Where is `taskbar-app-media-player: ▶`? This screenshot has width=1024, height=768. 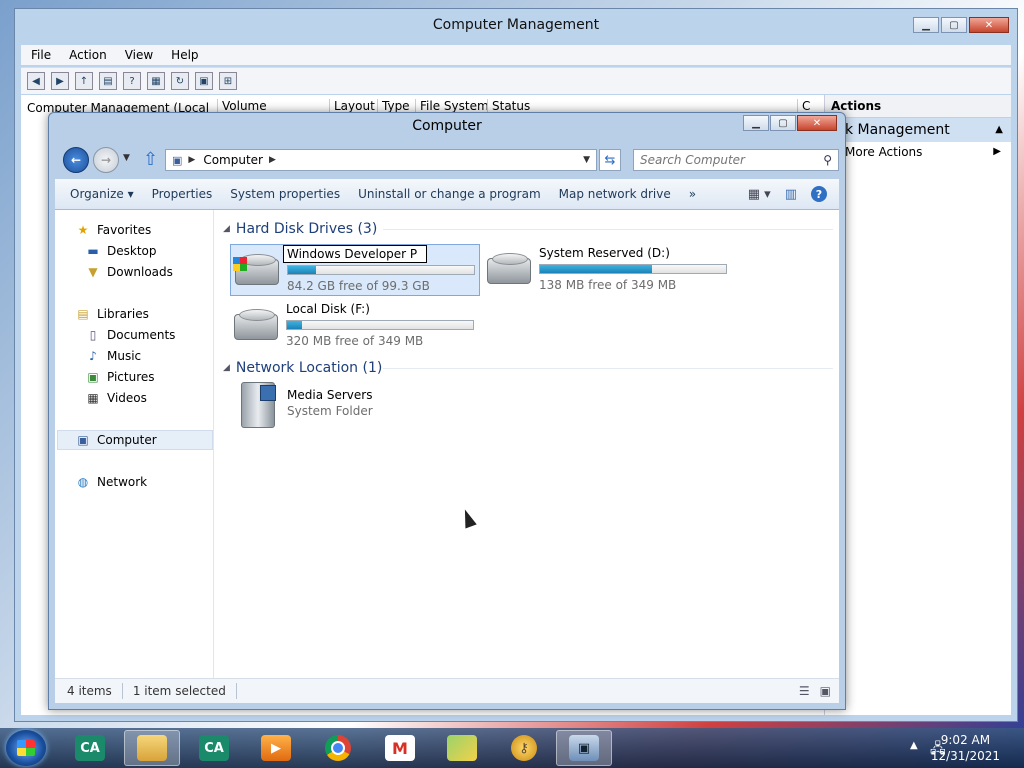 taskbar-app-media-player: ▶ is located at coordinates (276, 748).